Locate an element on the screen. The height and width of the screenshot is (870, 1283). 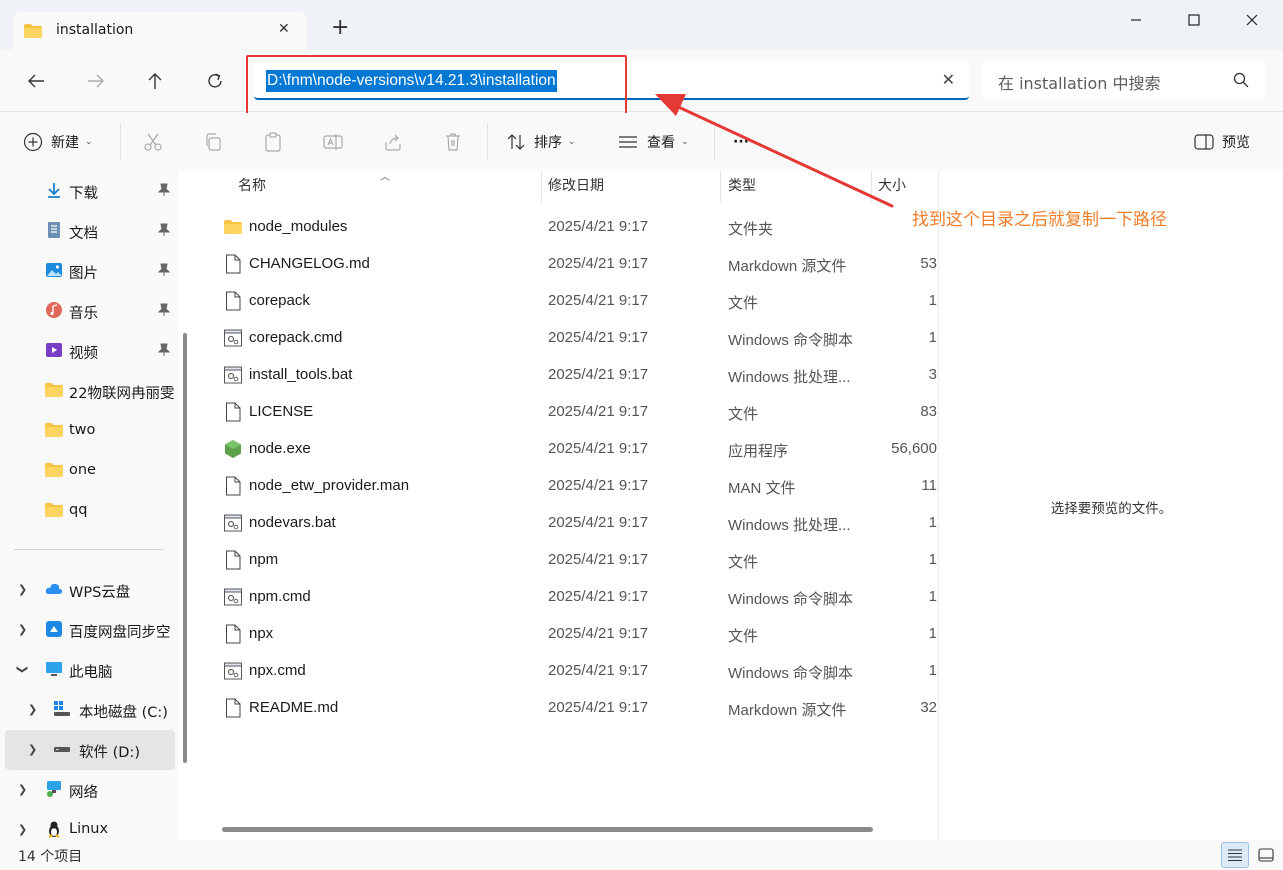
rename-icon is located at coordinates (333, 142).